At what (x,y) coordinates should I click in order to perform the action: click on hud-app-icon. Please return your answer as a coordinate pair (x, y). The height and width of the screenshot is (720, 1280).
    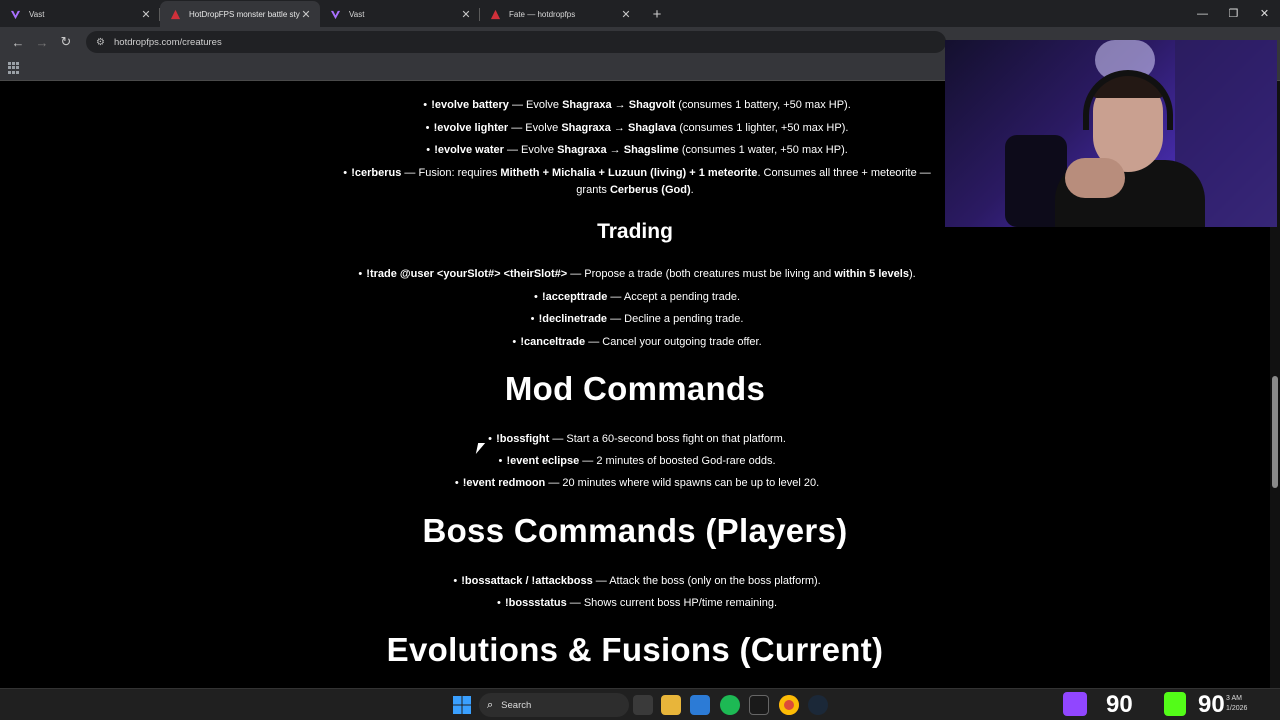
    Looking at the image, I should click on (759, 705).